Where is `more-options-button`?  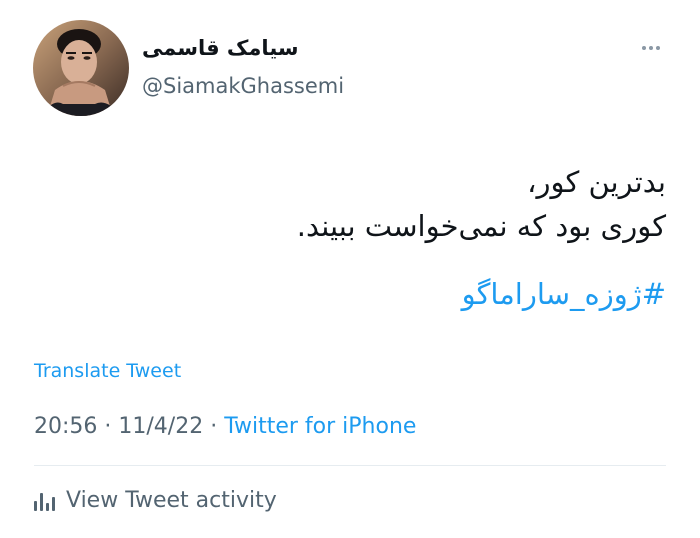
more-options-button is located at coordinates (651, 48).